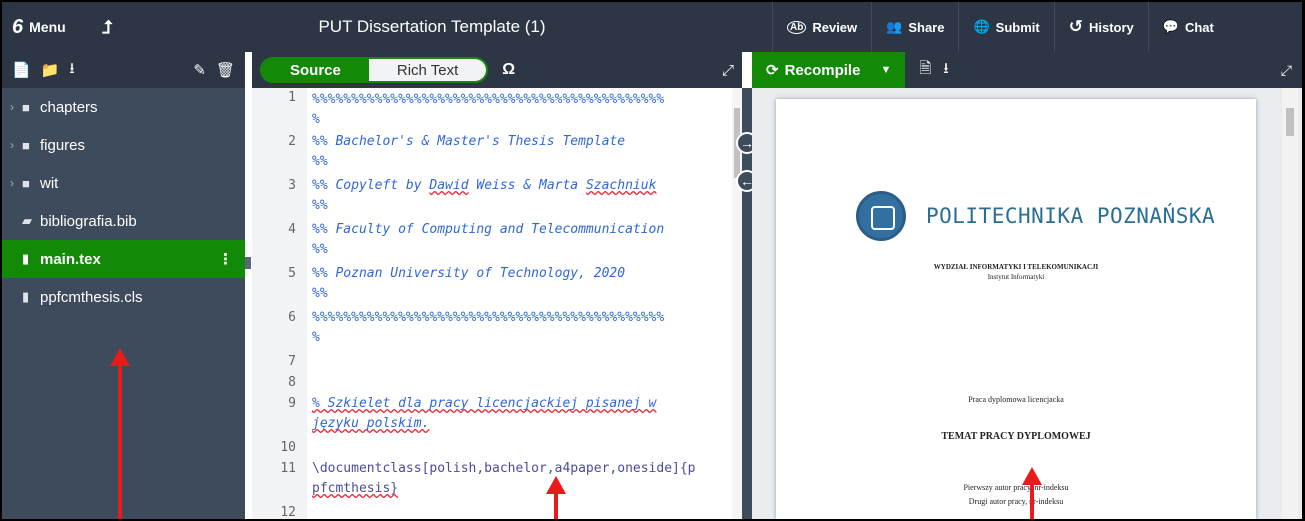 The image size is (1305, 521). What do you see at coordinates (123, 183) in the screenshot?
I see `tree-item-wit: › ■ wit` at bounding box center [123, 183].